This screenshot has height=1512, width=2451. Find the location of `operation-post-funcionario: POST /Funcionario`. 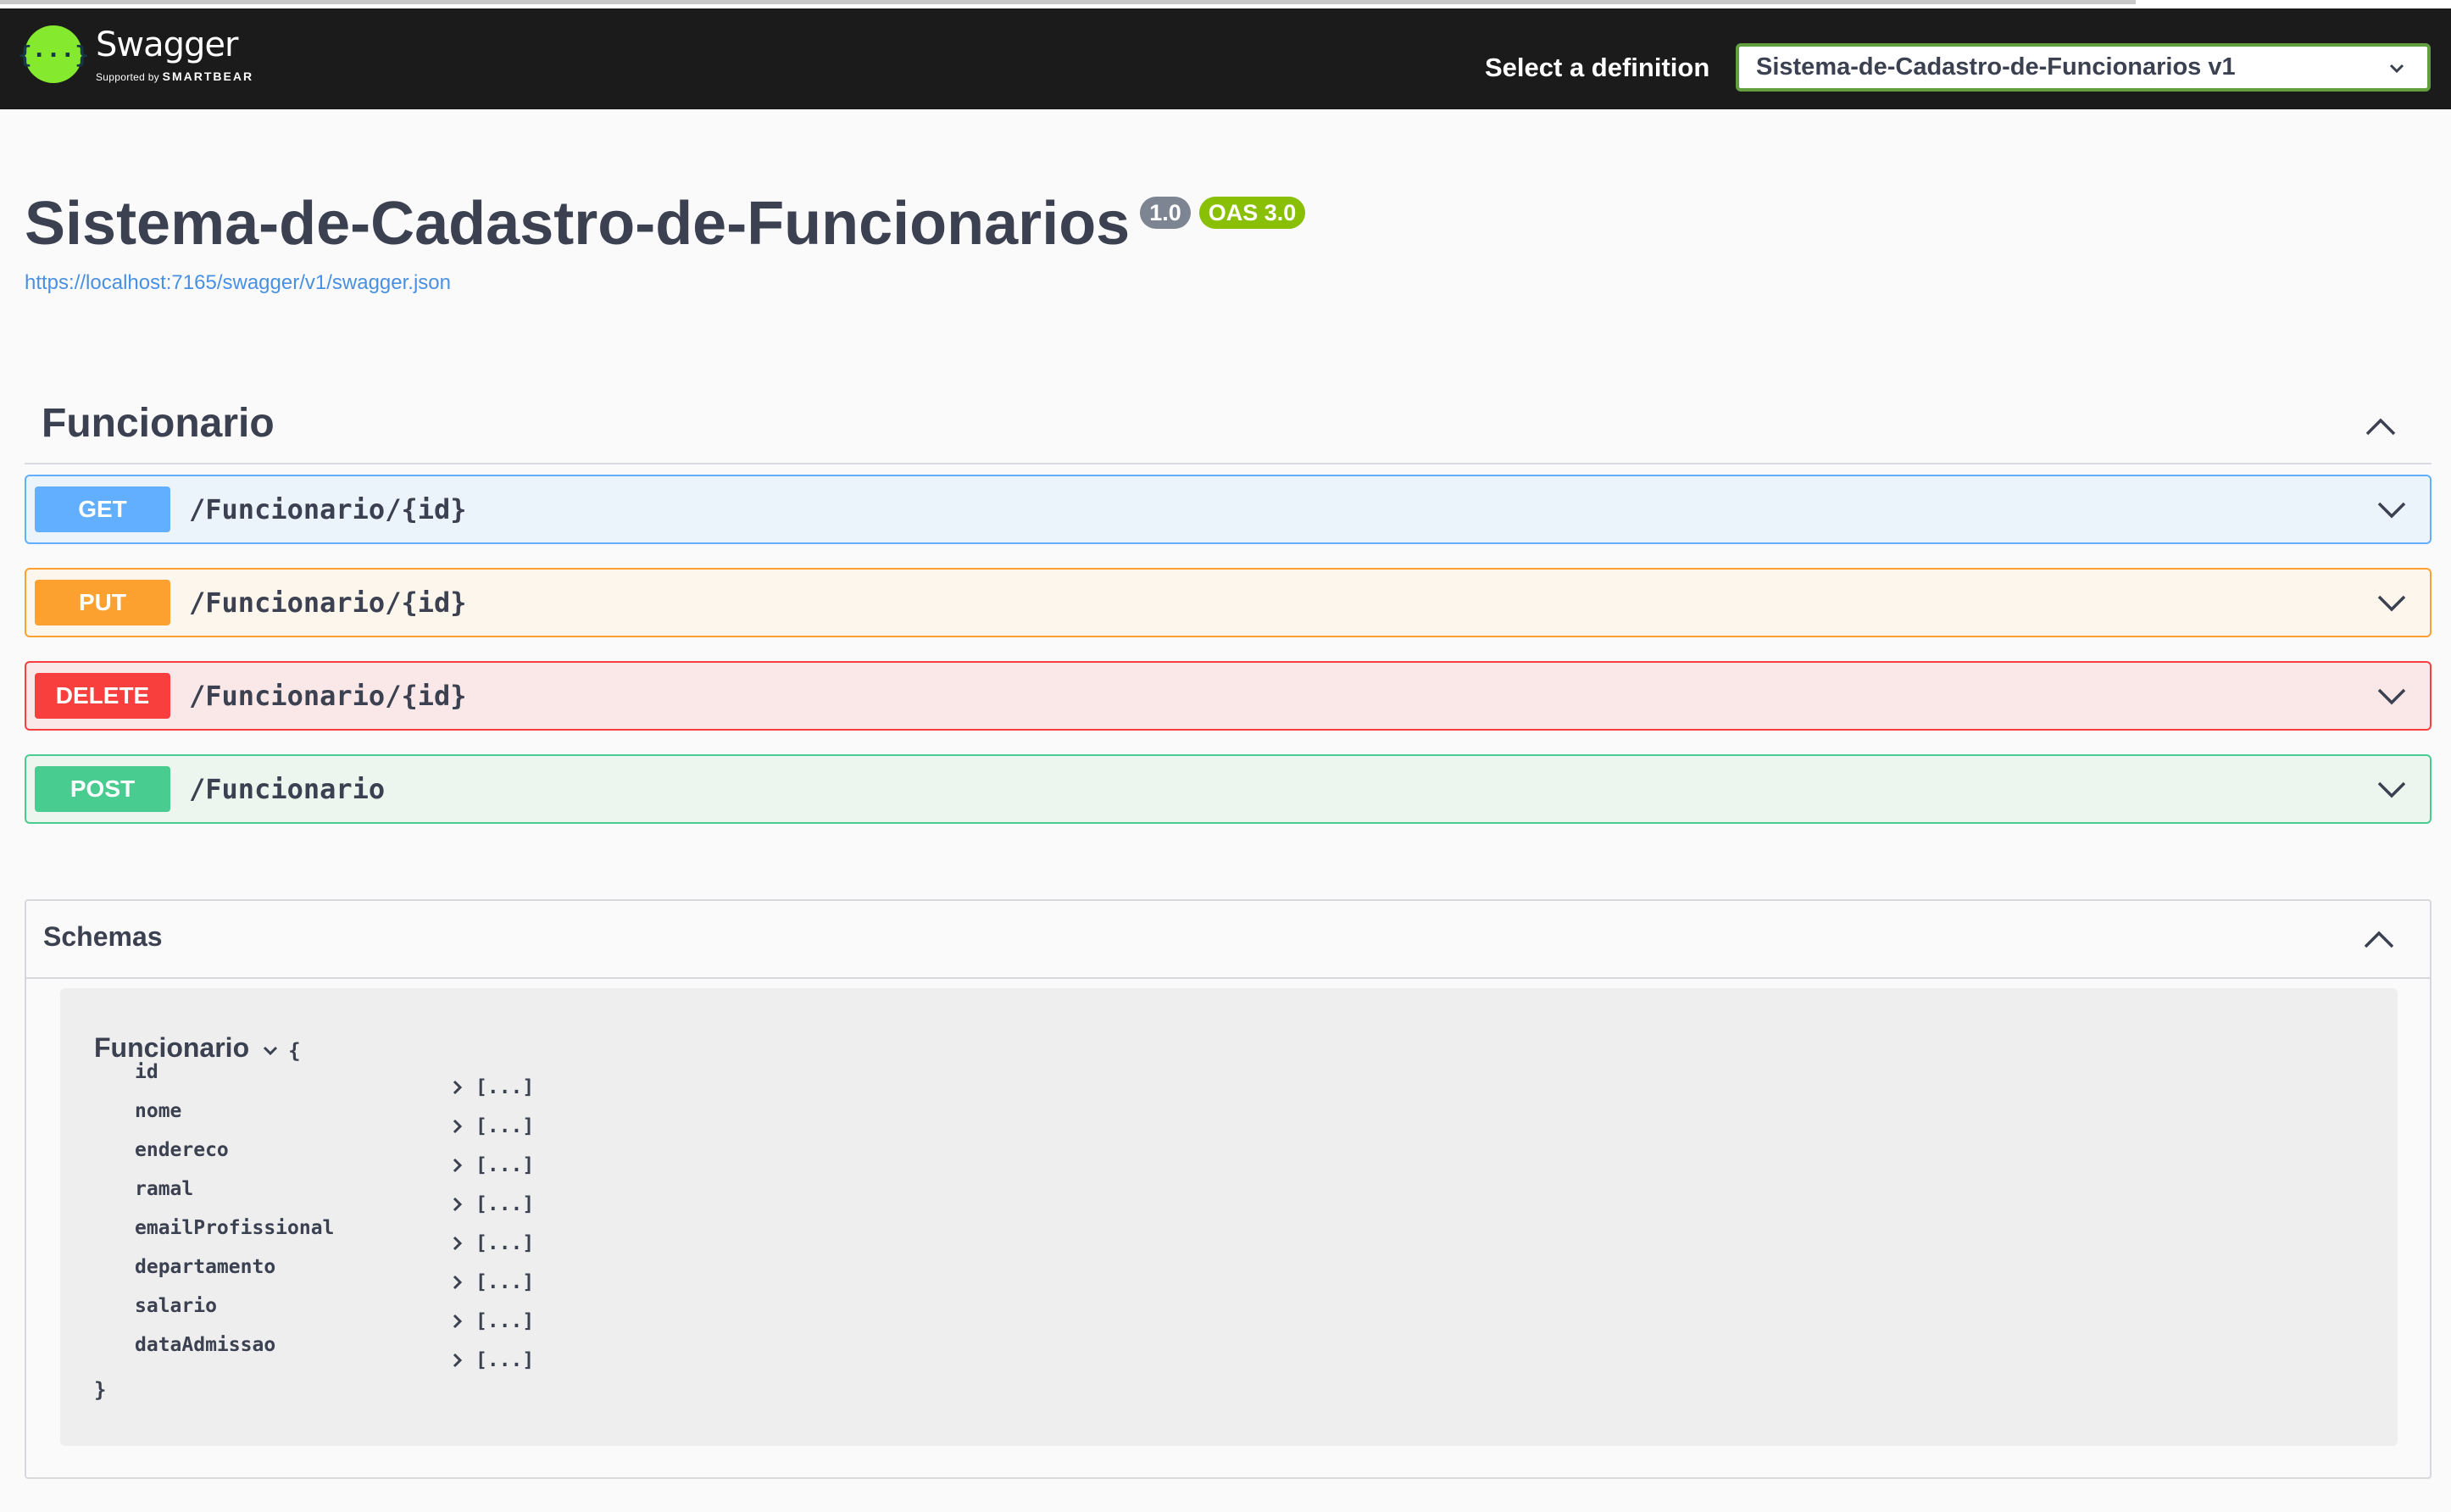

operation-post-funcionario: POST /Funcionario is located at coordinates (1228, 789).